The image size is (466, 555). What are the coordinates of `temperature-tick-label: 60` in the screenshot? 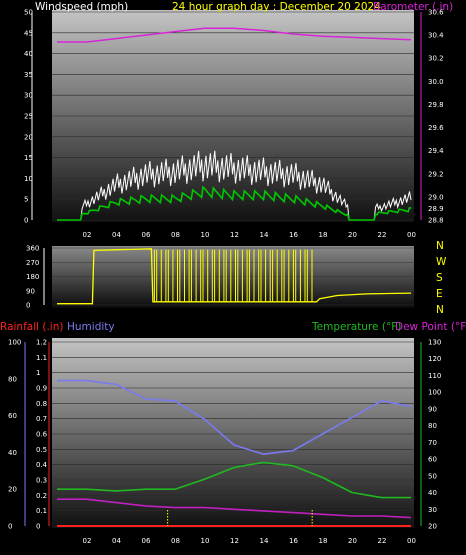 It's located at (432, 460).